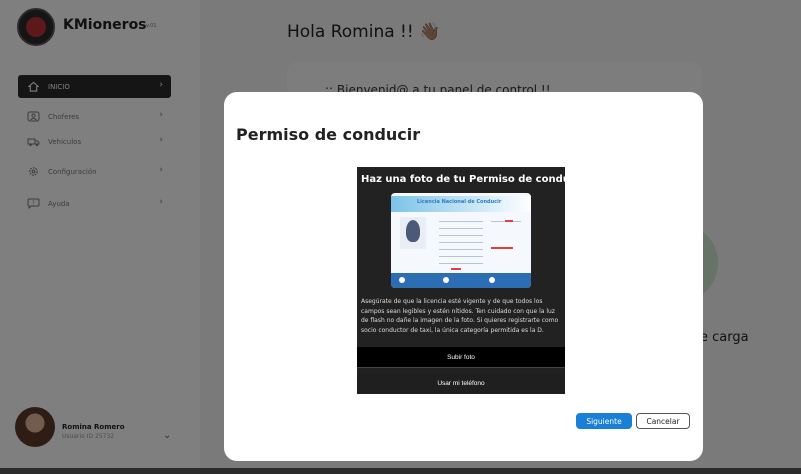  I want to click on license-photo-icon, so click(413, 233).